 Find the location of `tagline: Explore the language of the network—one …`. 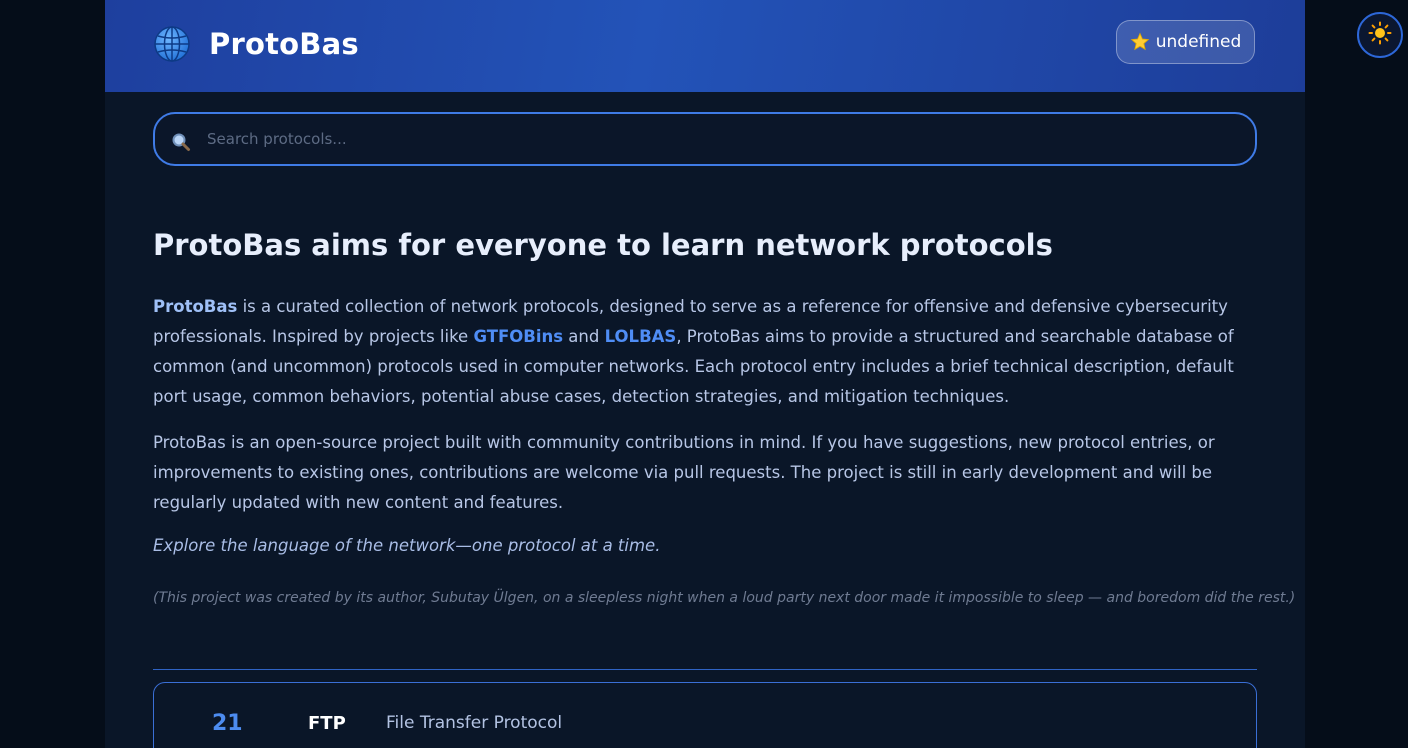

tagline: Explore the language of the network—one … is located at coordinates (407, 545).